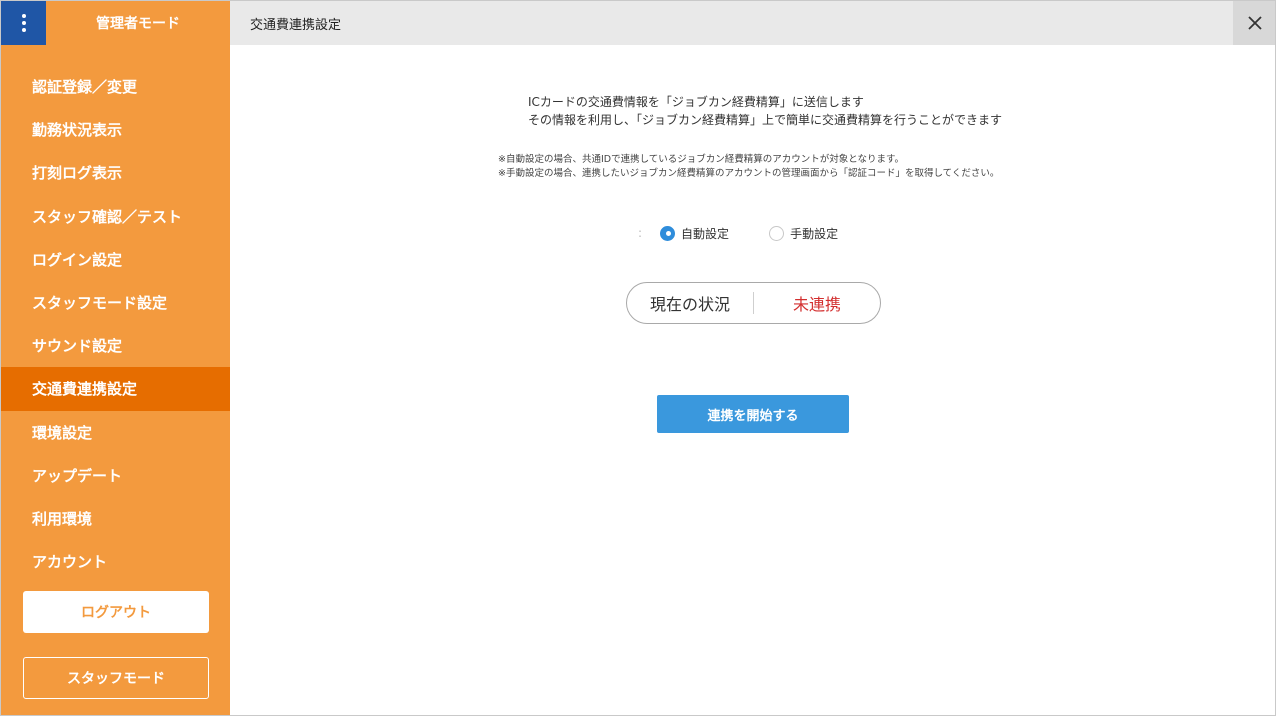 The height and width of the screenshot is (716, 1276). I want to click on setting-mode-radio-group: : 自動設定 手動設定, so click(758, 233).